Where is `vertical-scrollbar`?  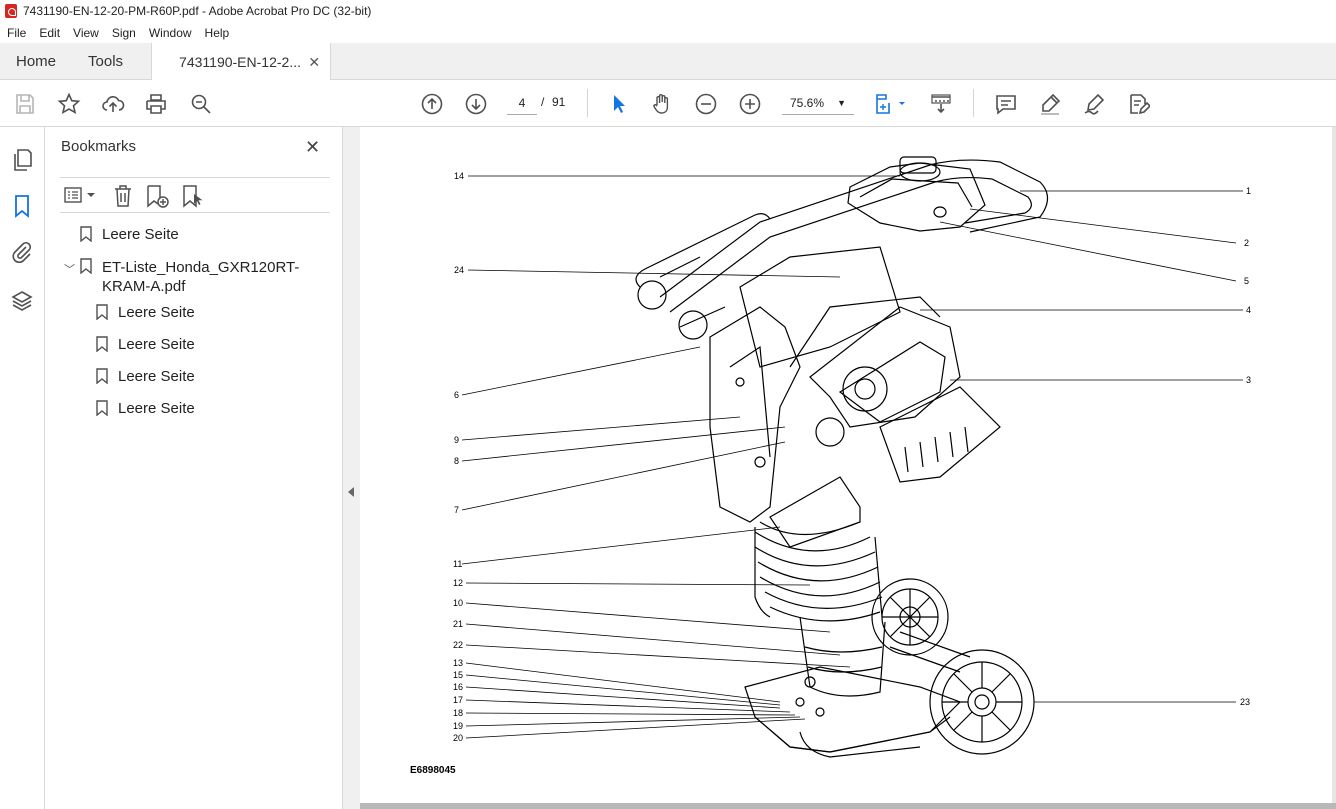 vertical-scrollbar is located at coordinates (1334, 468).